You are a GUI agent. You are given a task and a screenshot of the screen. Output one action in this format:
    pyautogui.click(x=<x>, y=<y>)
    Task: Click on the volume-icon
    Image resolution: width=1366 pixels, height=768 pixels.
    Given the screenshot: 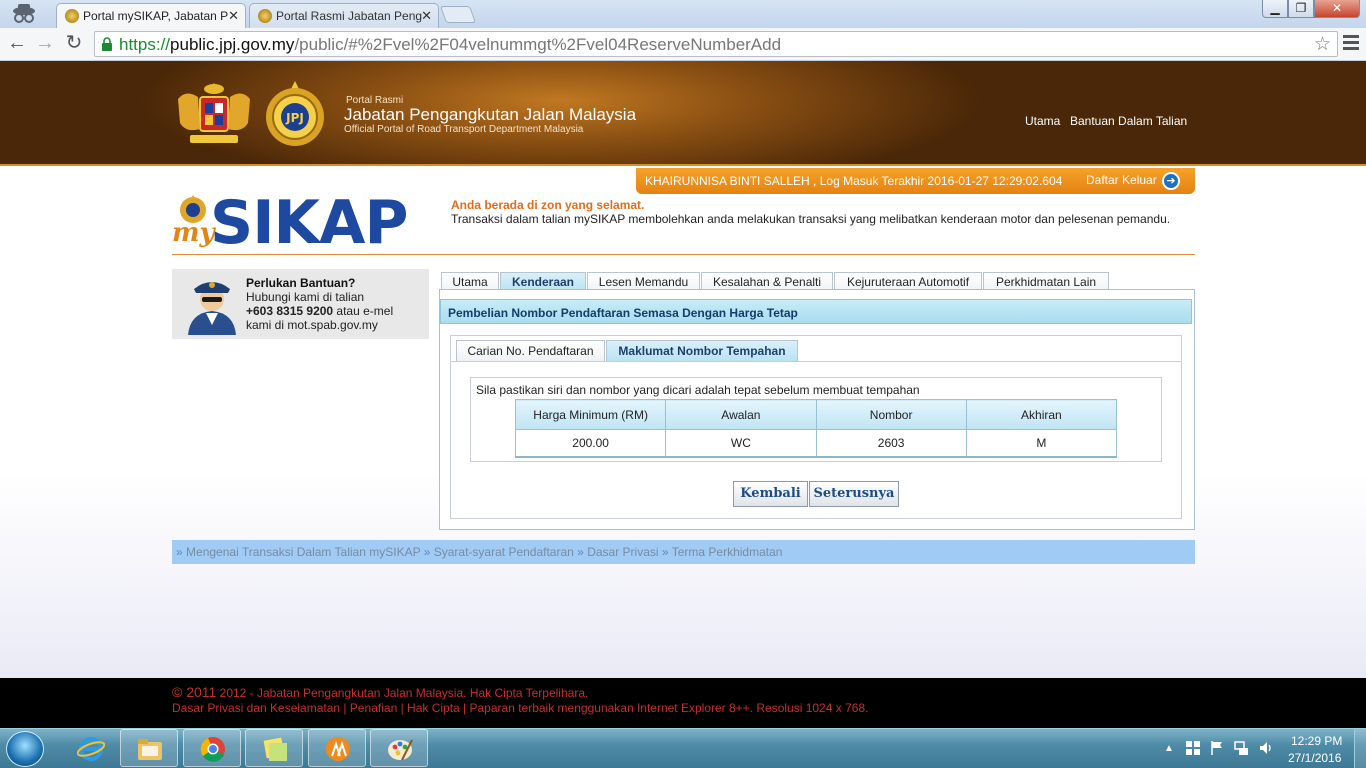 What is the action you would take?
    pyautogui.click(x=1266, y=748)
    